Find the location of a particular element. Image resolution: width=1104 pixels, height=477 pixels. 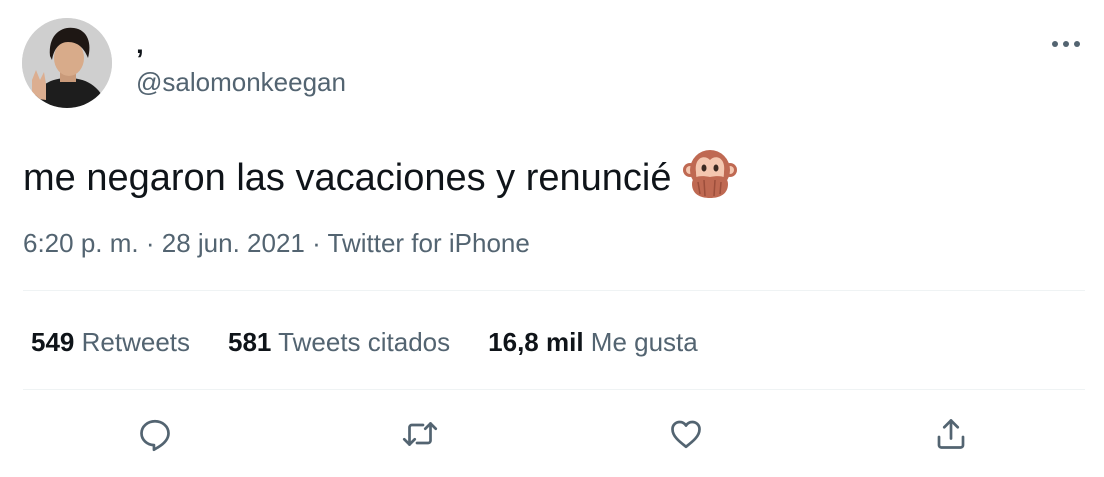

quote-tweets-label: Tweets citados is located at coordinates (364, 342).